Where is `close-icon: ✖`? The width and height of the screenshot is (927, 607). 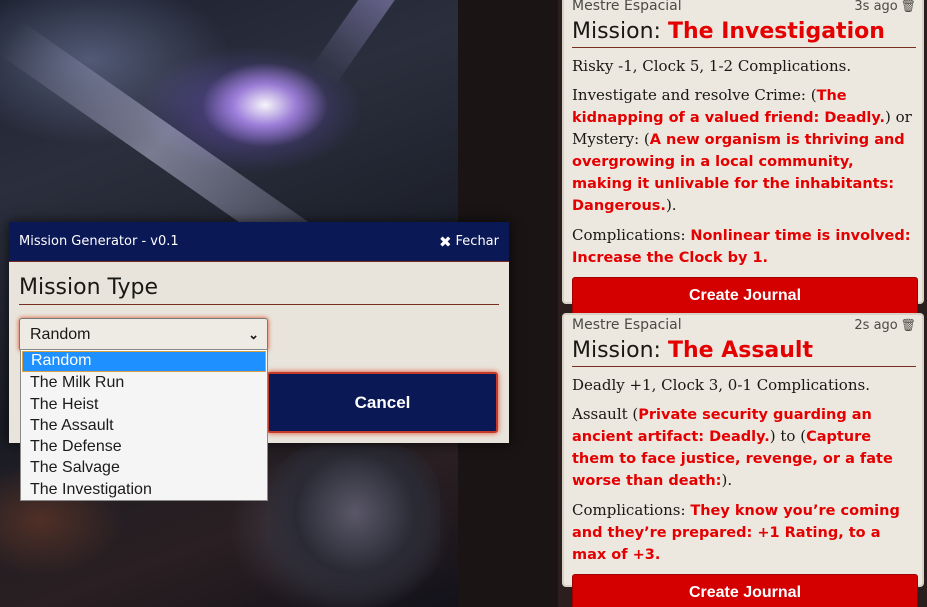
close-icon: ✖ is located at coordinates (445, 241).